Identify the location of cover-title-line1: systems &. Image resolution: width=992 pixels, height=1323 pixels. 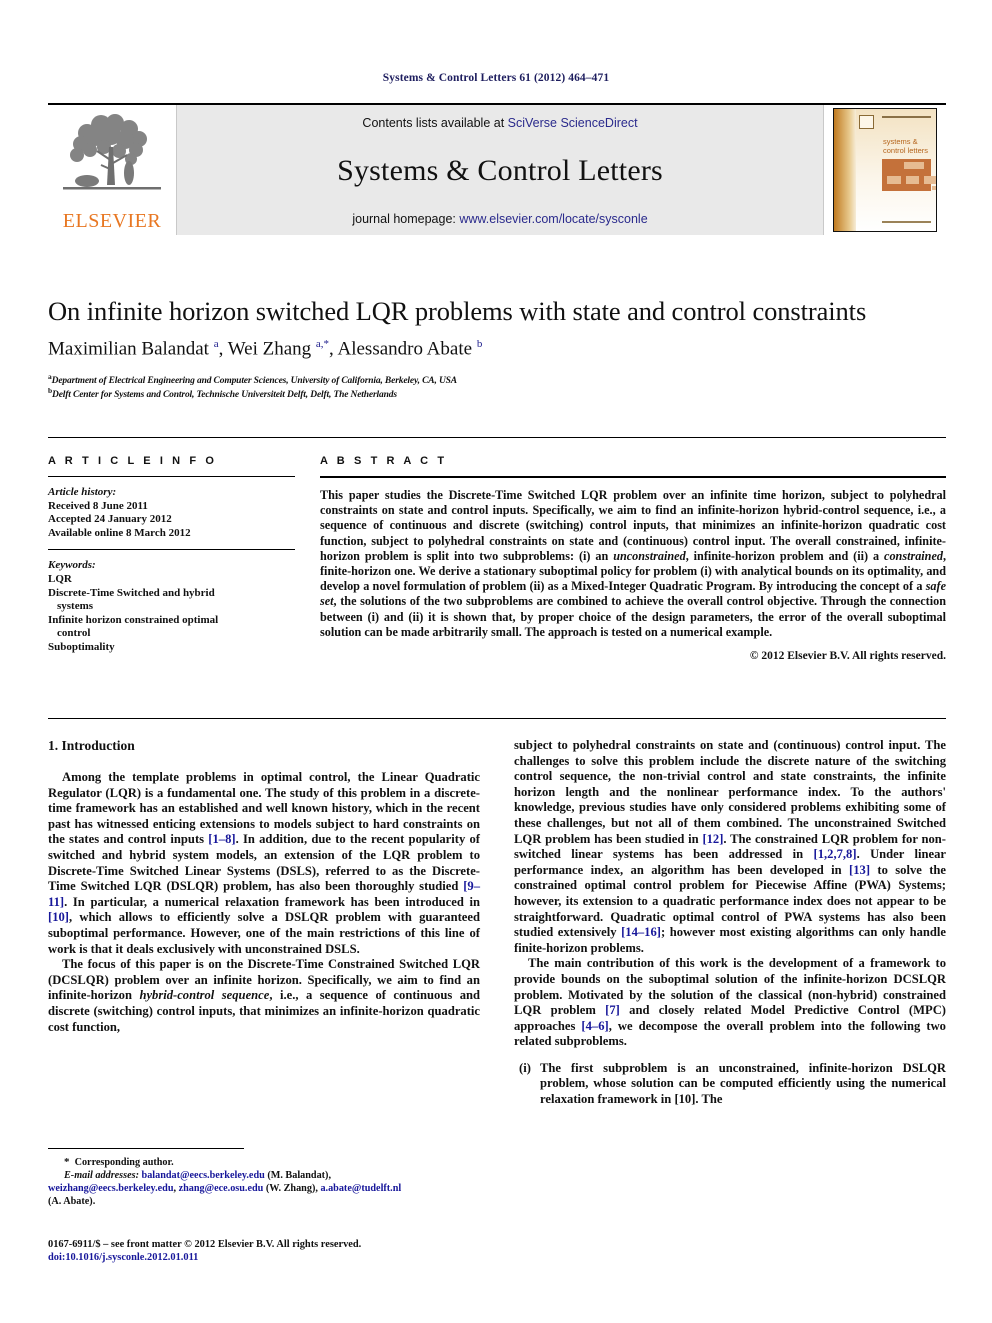
(900, 141).